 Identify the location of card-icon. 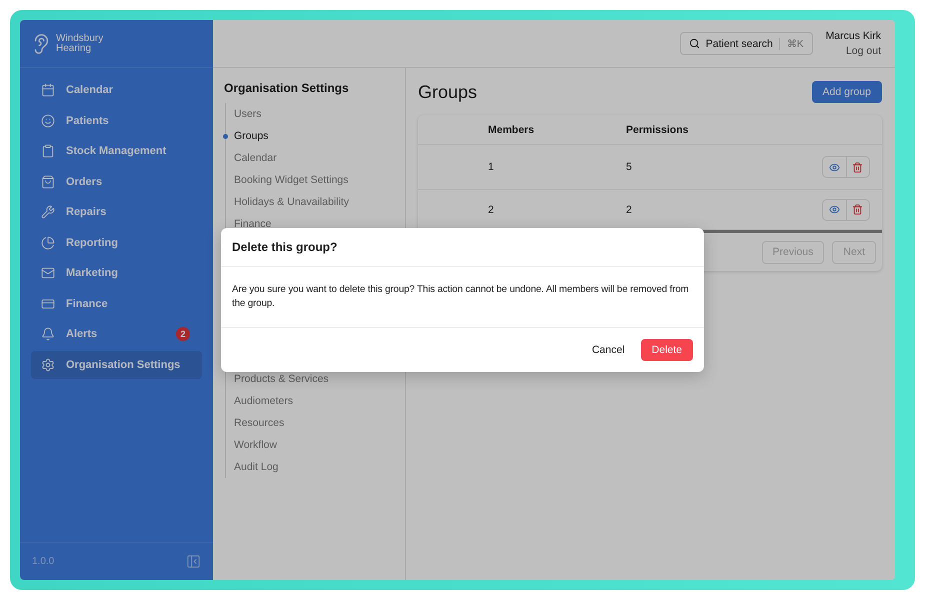
(48, 303).